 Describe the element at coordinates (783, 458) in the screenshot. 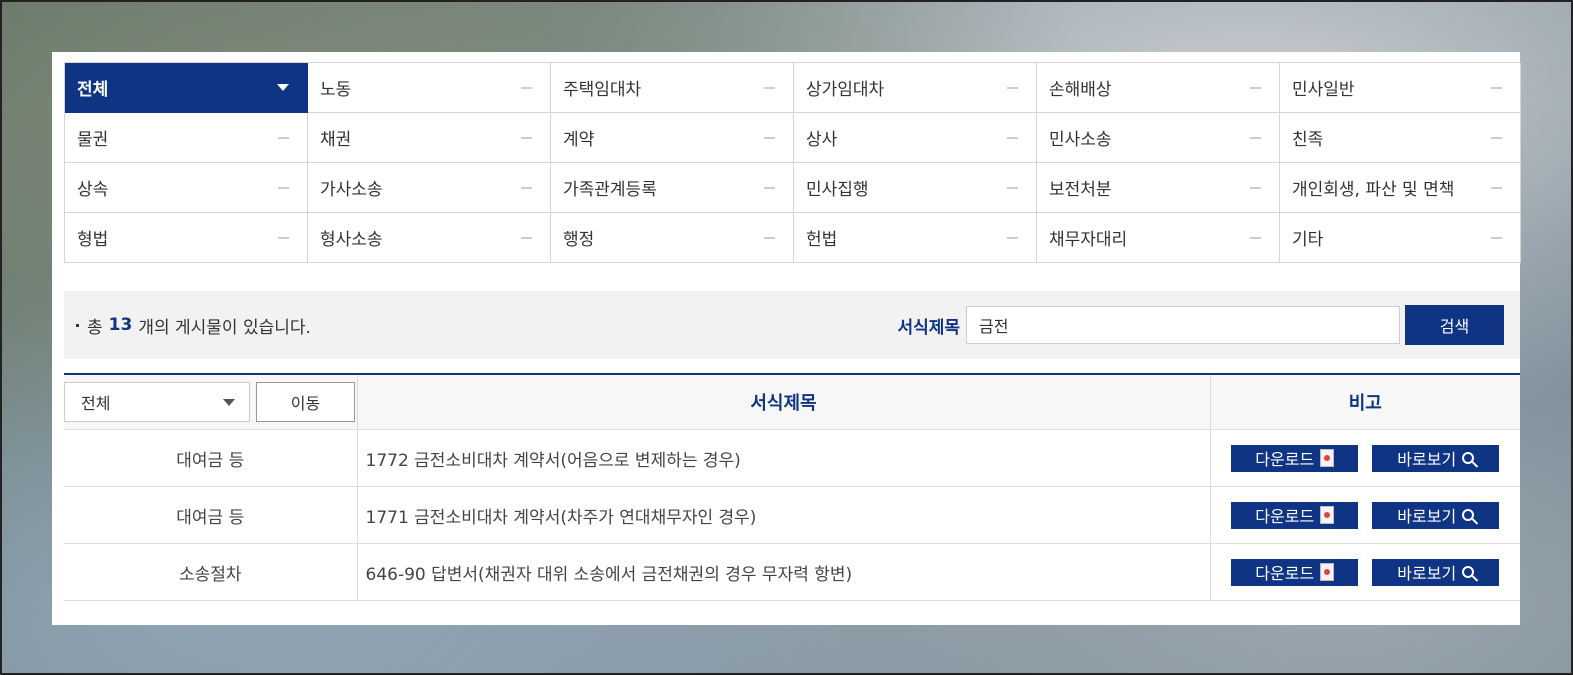

I see `row-title: 1772 금전소비대차 계약서(어음으로 변제하는 경우)` at that location.